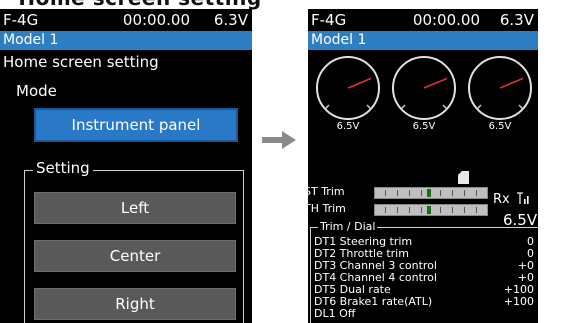  Describe the element at coordinates (81, 62) in the screenshot. I see `page-title: Home screen setting` at that location.